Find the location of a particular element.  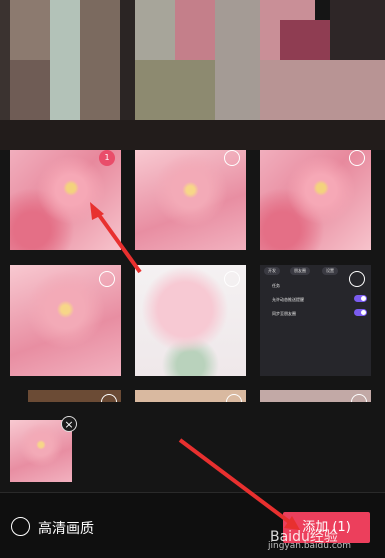

settings-row-label: 允许动态推送提醒 is located at coordinates (288, 299).